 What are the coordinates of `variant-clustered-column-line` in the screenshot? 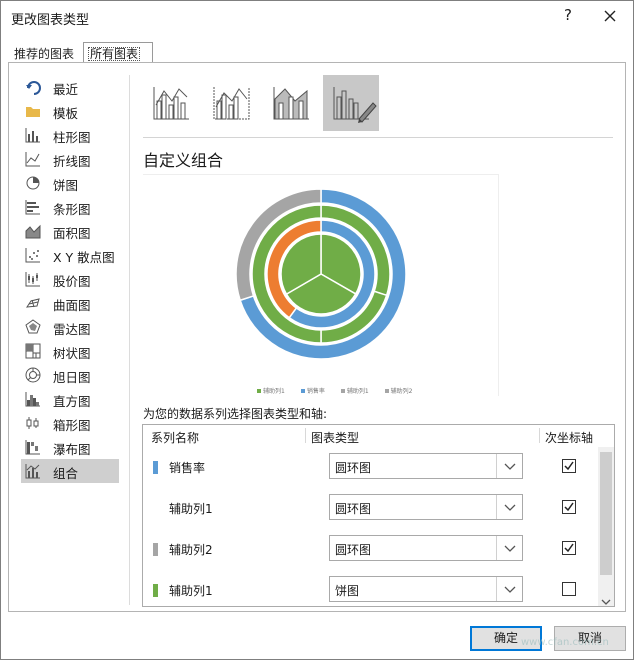 It's located at (171, 103).